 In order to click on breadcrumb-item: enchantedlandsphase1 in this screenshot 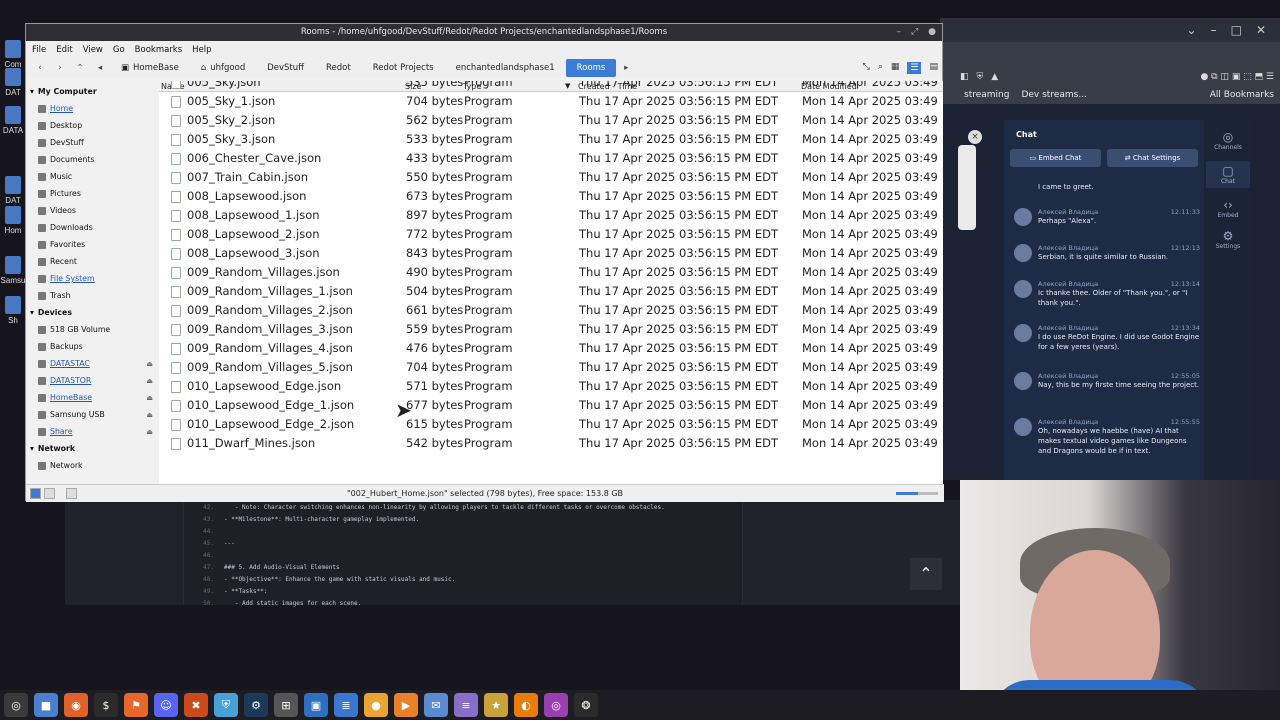, I will do `click(505, 68)`.